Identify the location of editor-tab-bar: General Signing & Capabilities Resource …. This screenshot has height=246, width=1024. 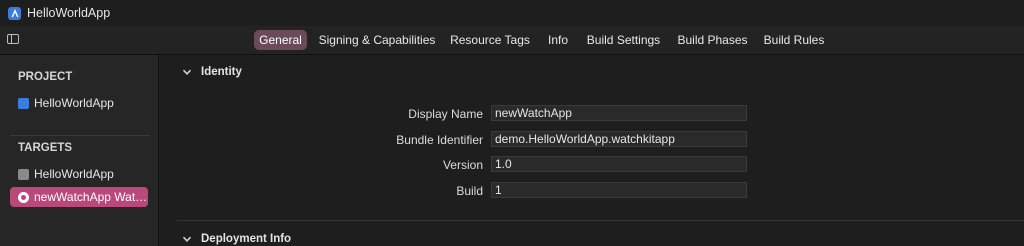
(512, 40).